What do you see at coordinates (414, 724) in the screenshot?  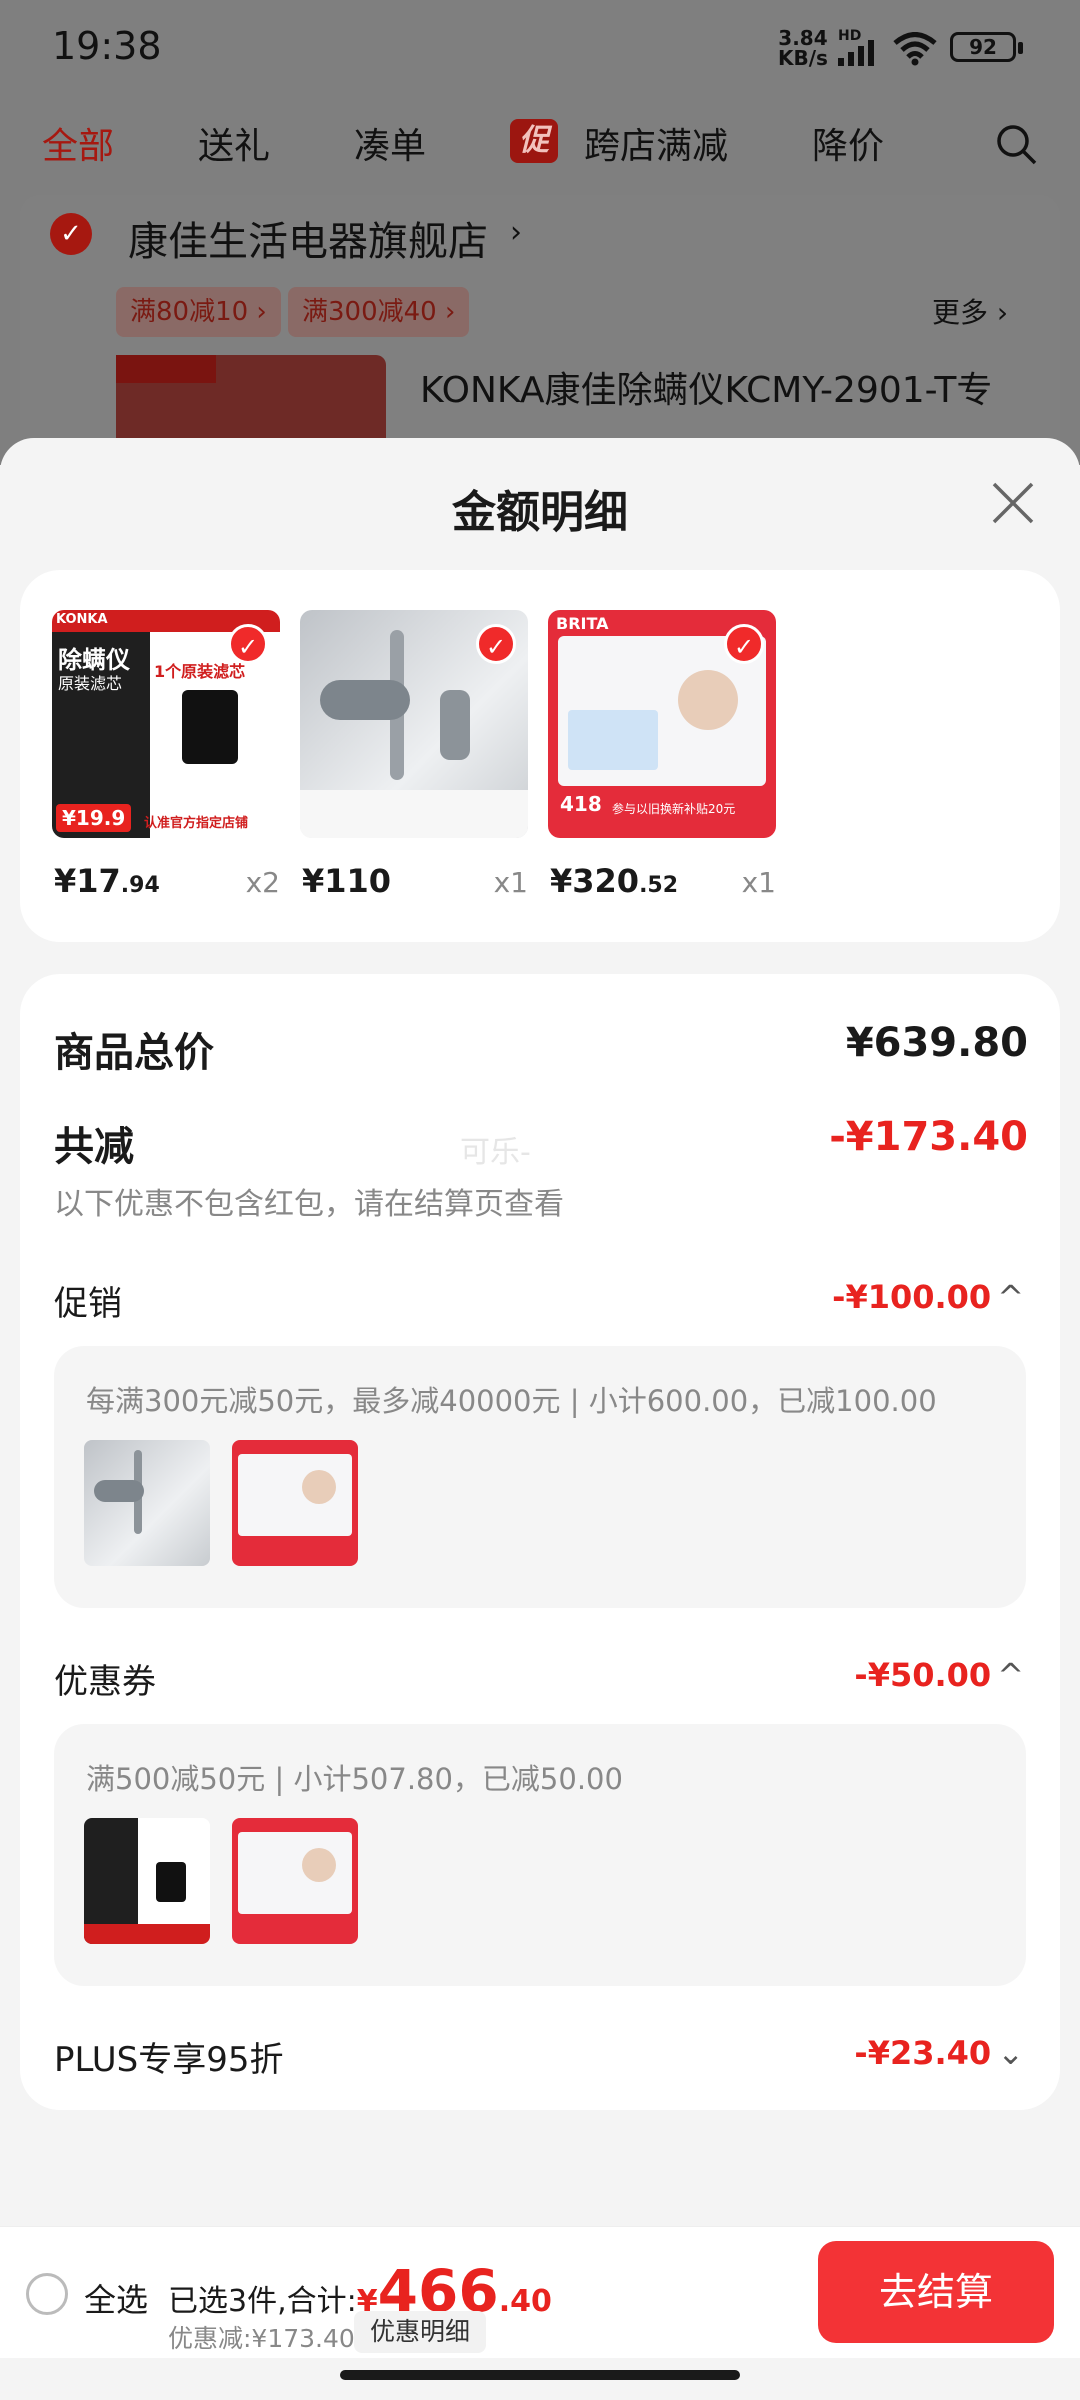 I see `product-image: ✓` at bounding box center [414, 724].